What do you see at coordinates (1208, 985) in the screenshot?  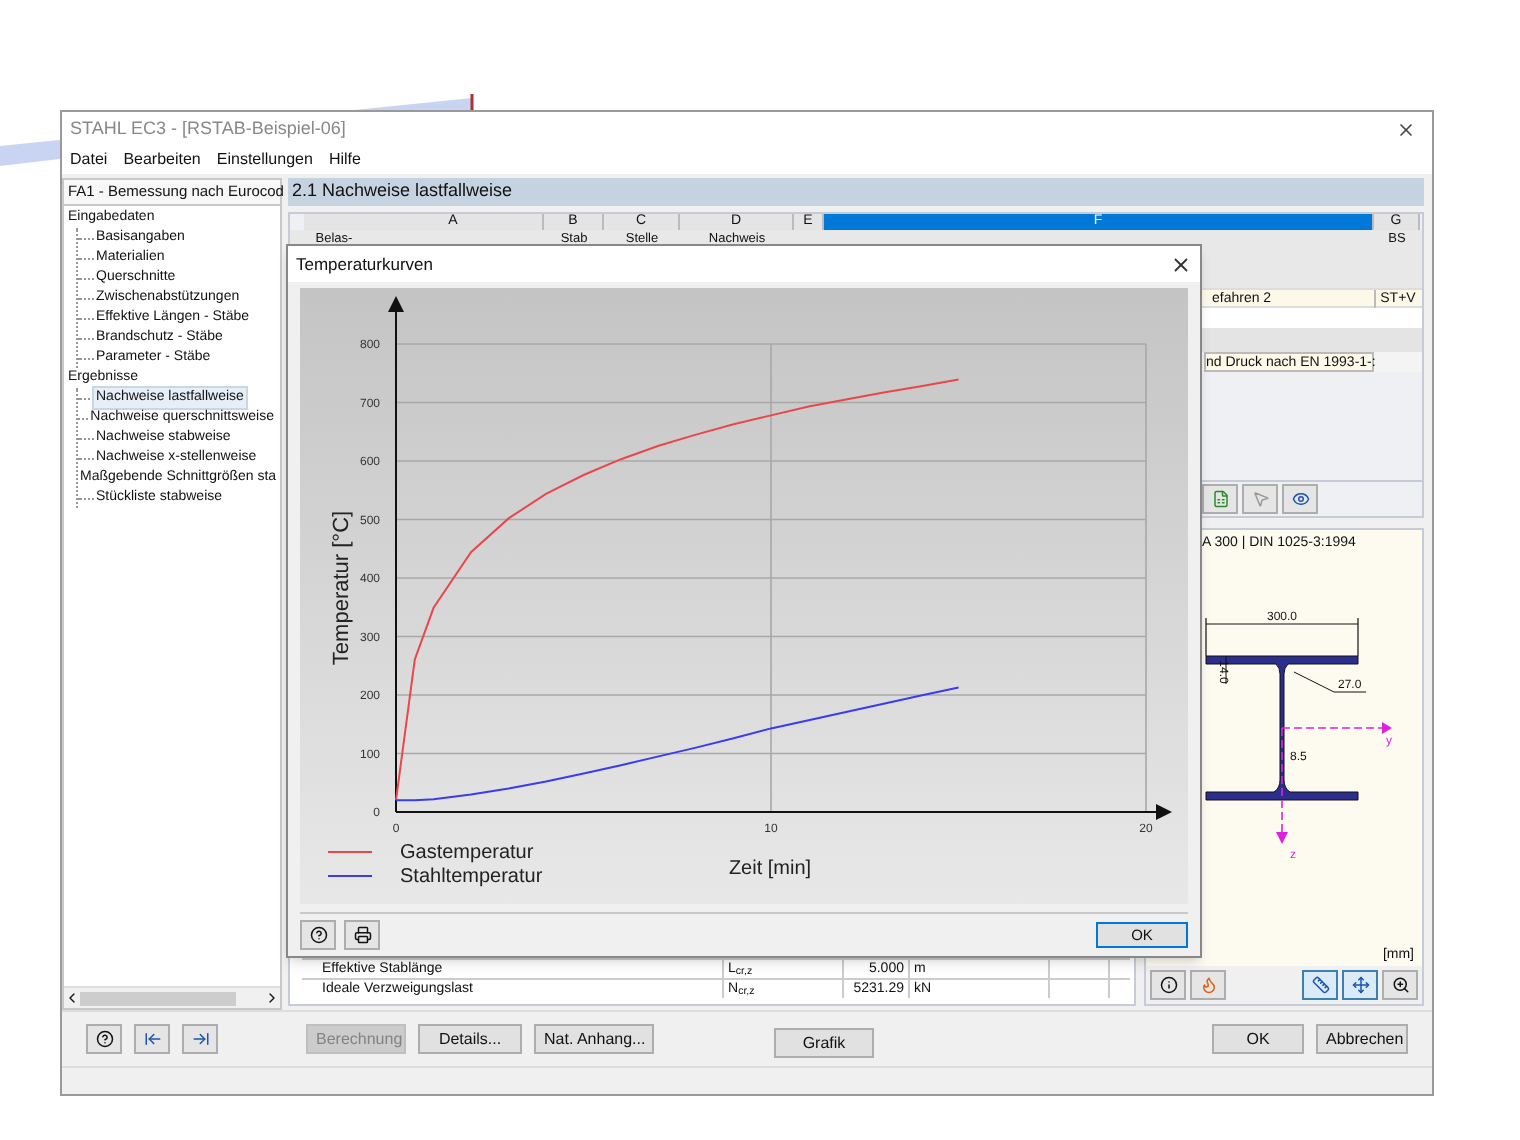 I see `flame-icon` at bounding box center [1208, 985].